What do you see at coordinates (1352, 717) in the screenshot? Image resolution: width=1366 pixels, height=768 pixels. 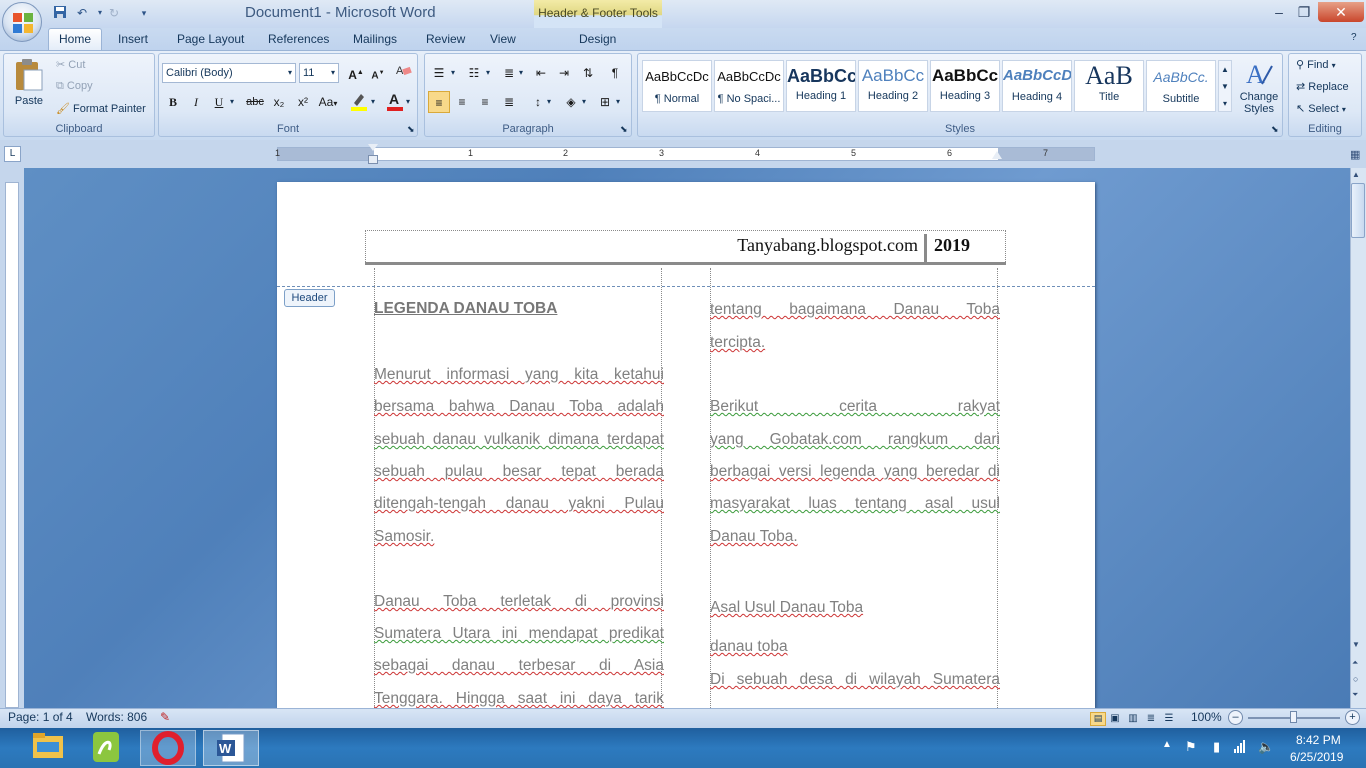 I see `zoom-in-icon: +` at bounding box center [1352, 717].